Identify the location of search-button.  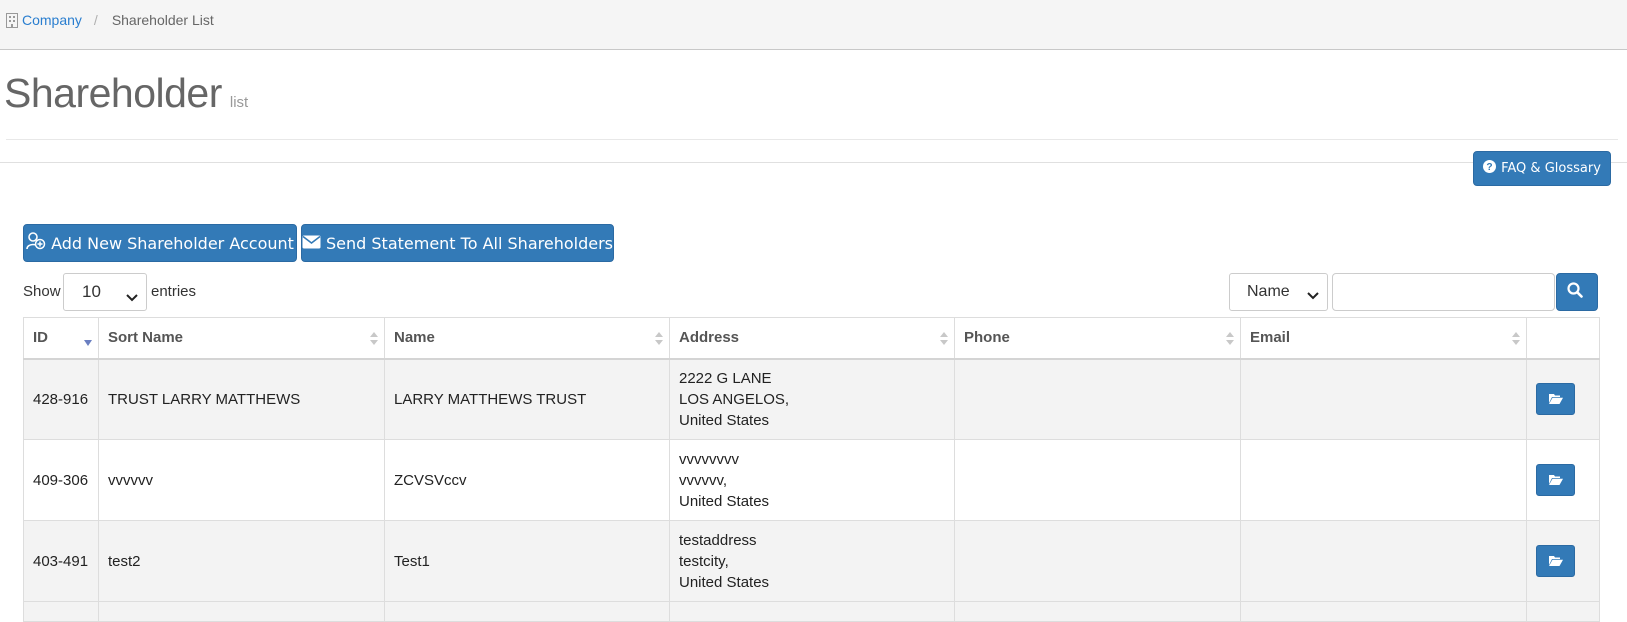
(1577, 292).